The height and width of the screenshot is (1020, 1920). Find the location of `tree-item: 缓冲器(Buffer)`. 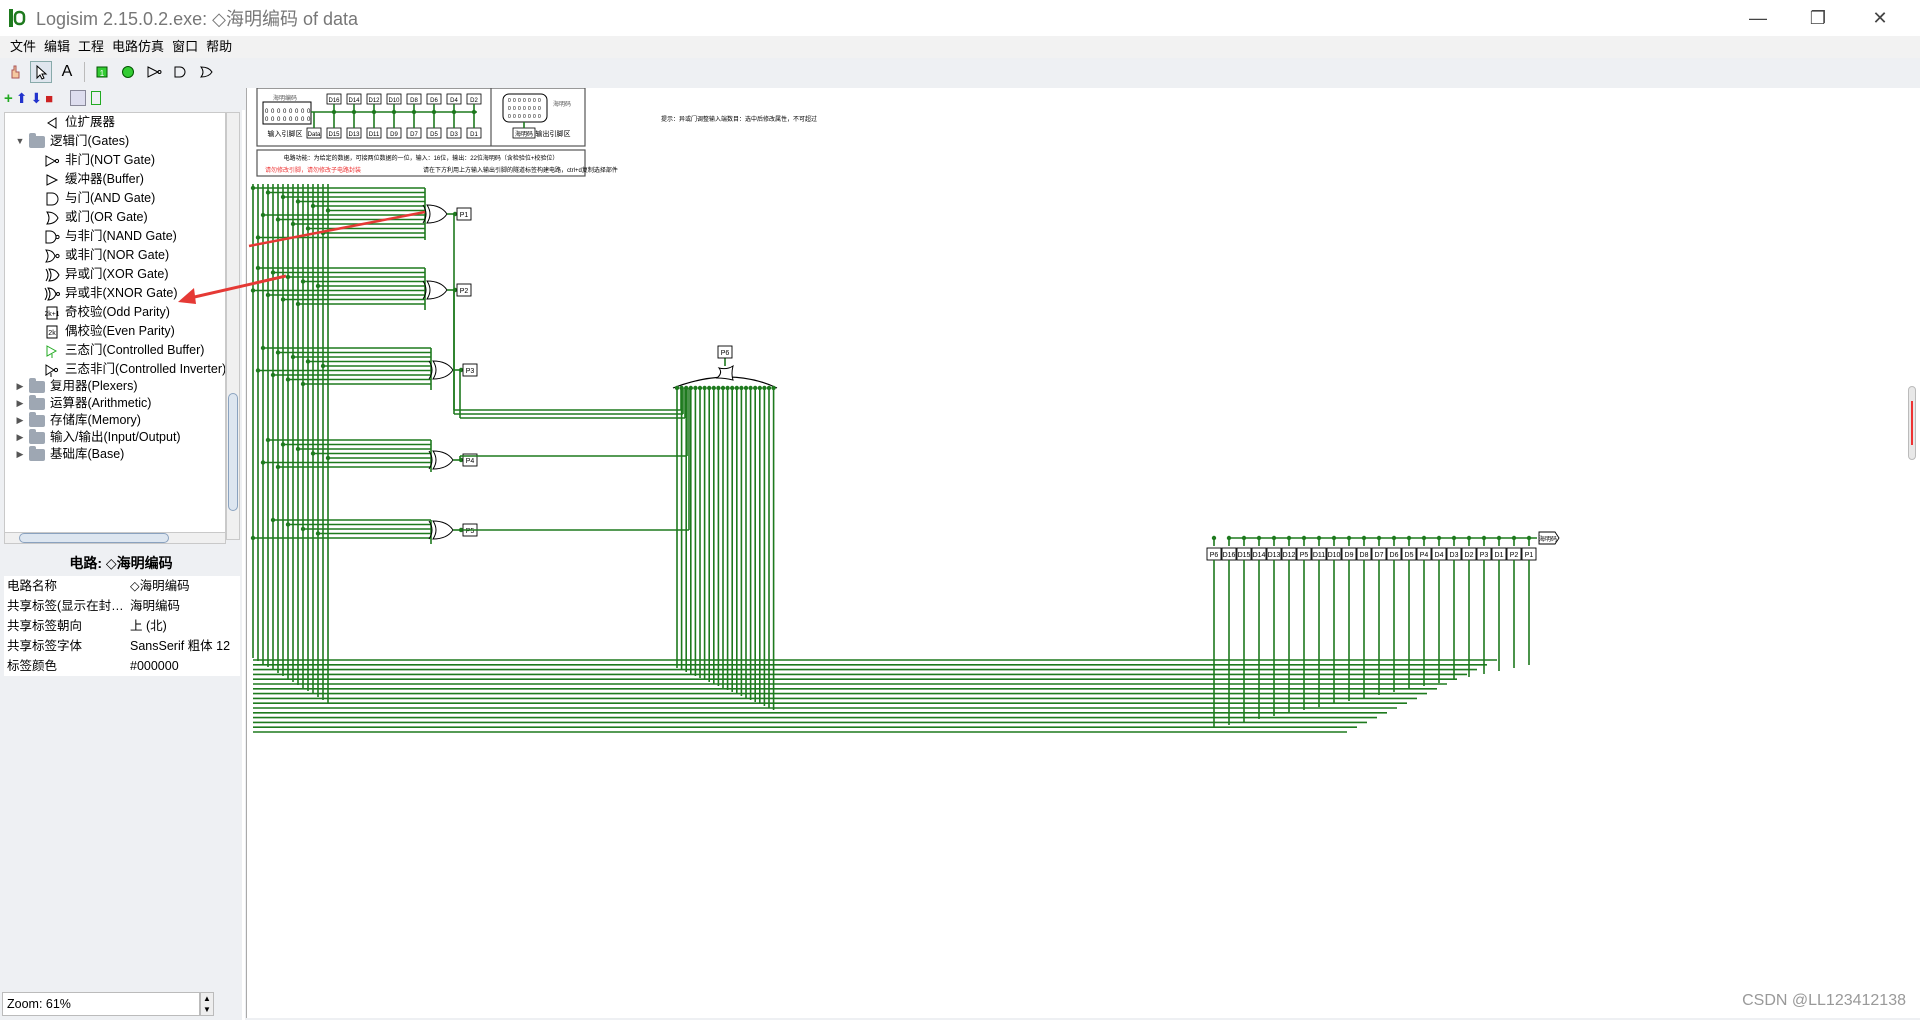

tree-item: 缓冲器(Buffer) is located at coordinates (93, 179).